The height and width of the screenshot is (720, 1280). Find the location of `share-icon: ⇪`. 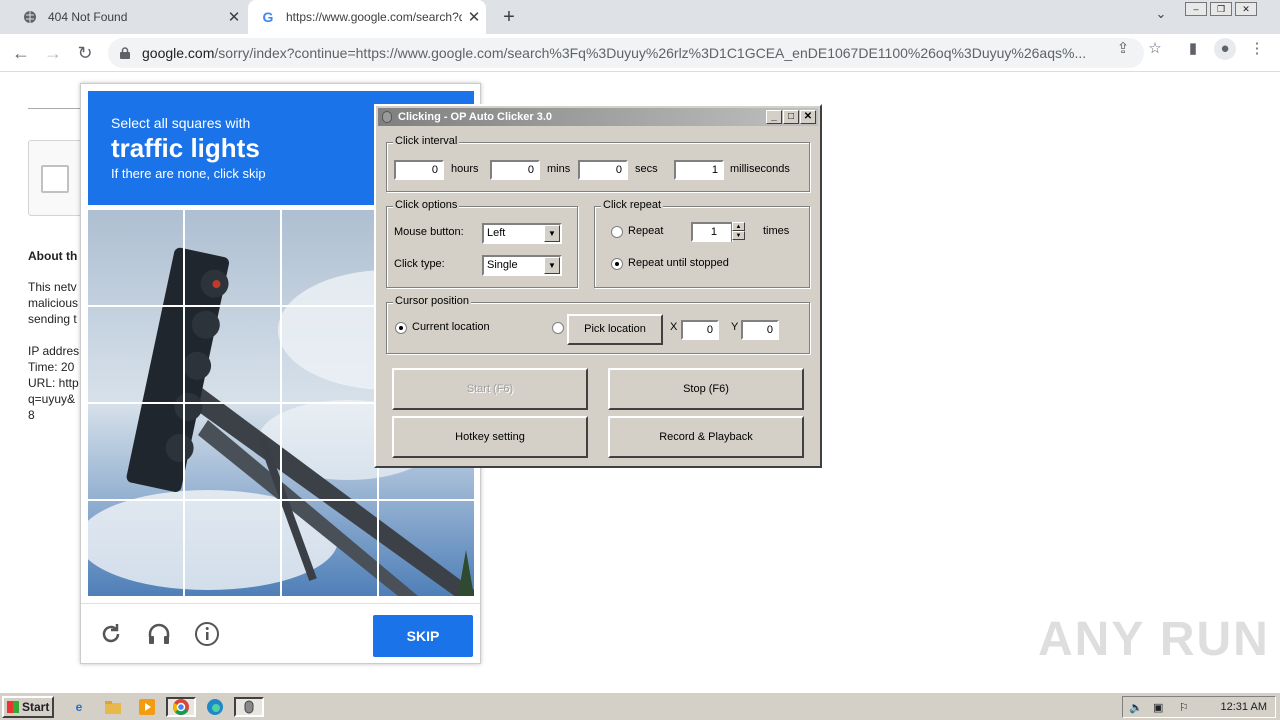

share-icon: ⇪ is located at coordinates (1123, 49).